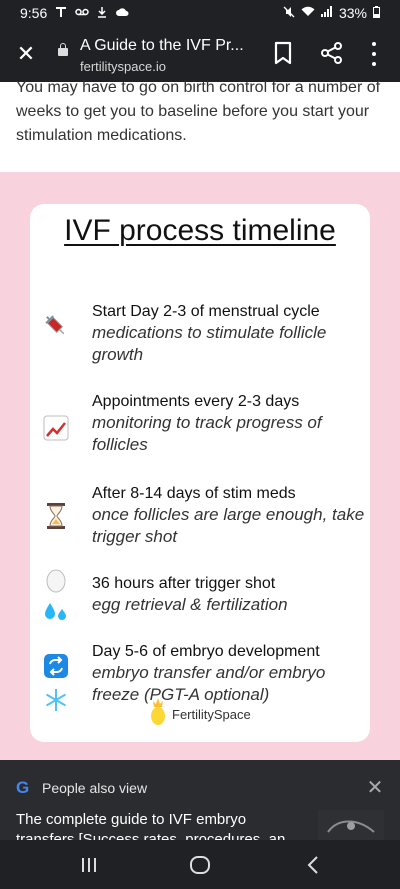 The image size is (400, 889). Describe the element at coordinates (56, 612) in the screenshot. I see `droplets-icon` at that location.